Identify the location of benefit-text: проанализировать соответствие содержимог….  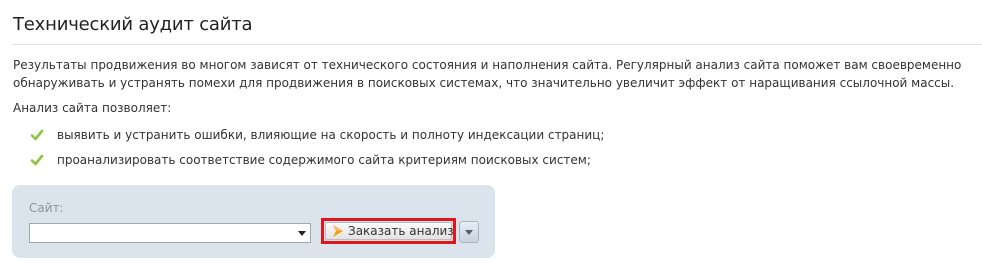
(324, 160).